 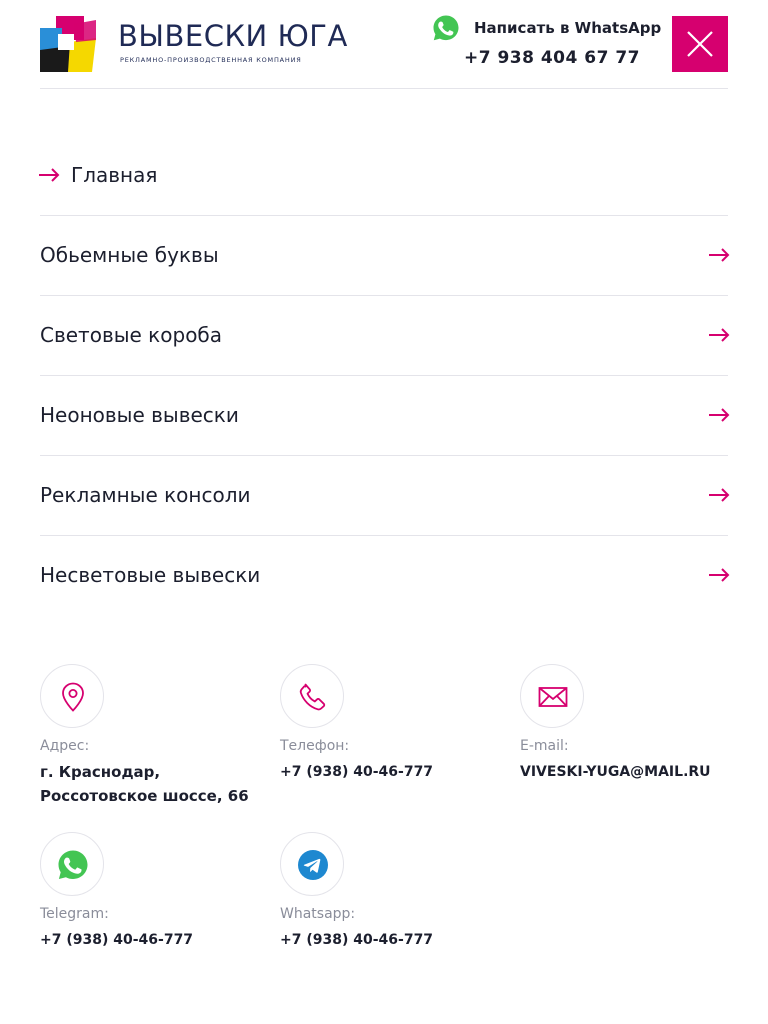 I want to click on whatsapp-link: Написать в WhatsApp, so click(x=546, y=28).